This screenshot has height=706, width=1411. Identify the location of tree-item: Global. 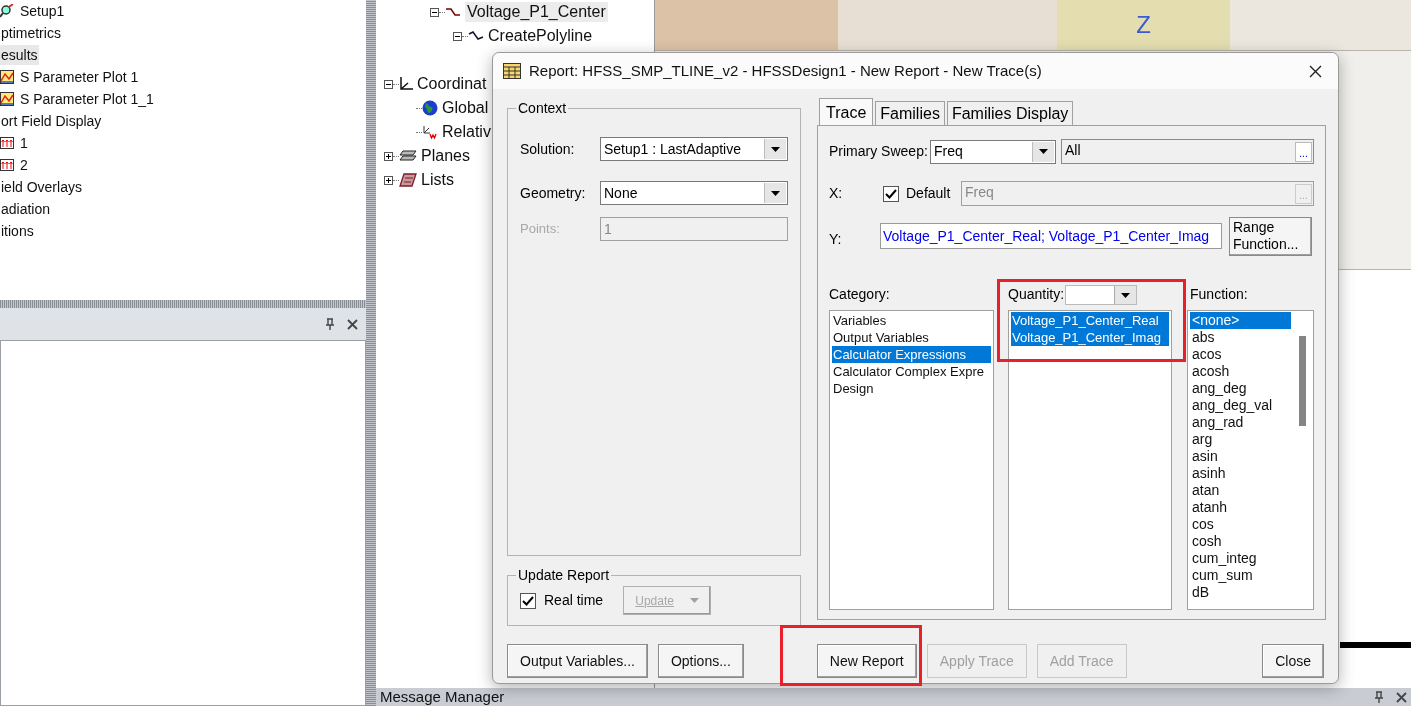
(465, 108).